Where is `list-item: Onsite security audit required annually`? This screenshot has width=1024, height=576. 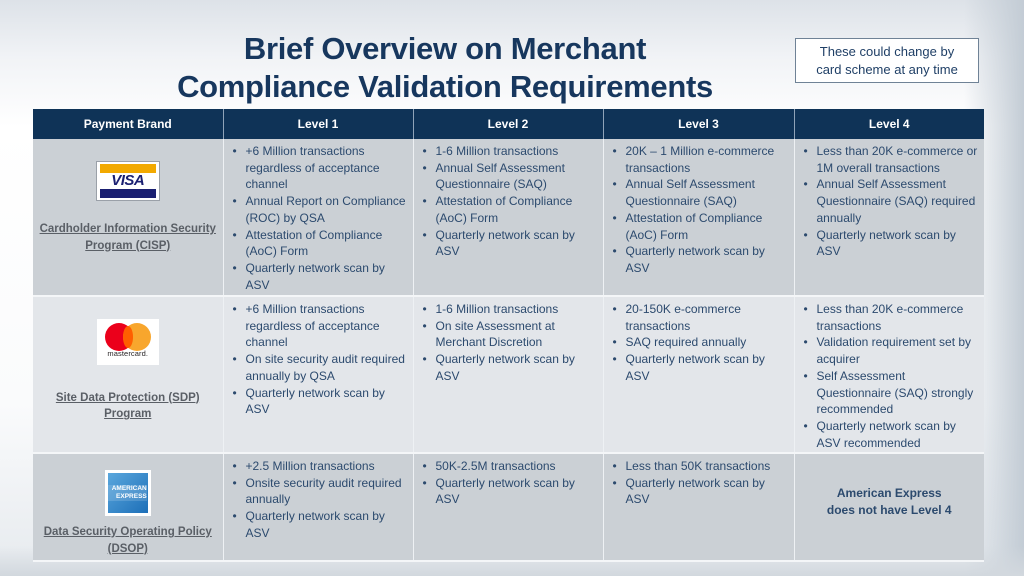 list-item: Onsite security audit required annually is located at coordinates (320, 491).